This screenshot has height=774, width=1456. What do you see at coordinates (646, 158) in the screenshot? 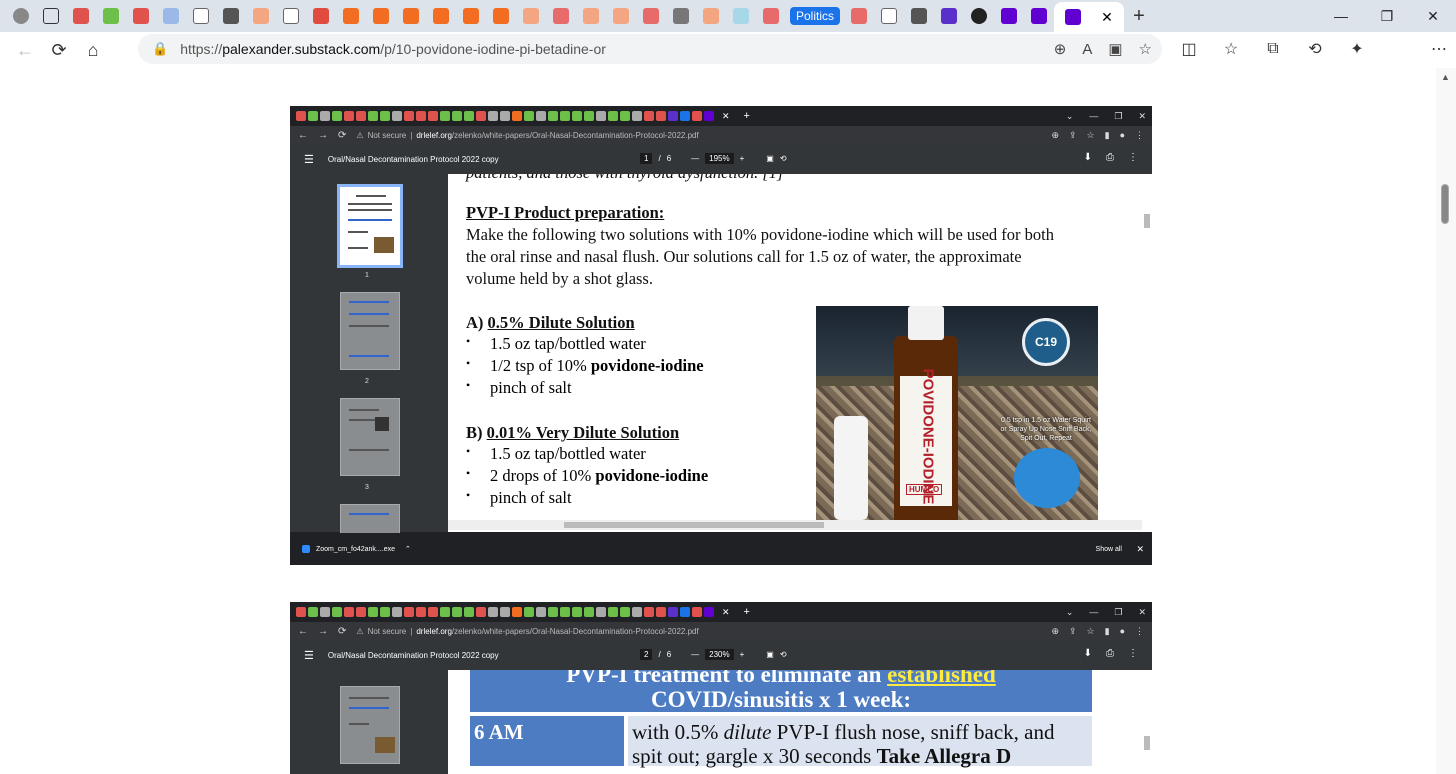
I see `pdf-page-input: 1` at bounding box center [646, 158].